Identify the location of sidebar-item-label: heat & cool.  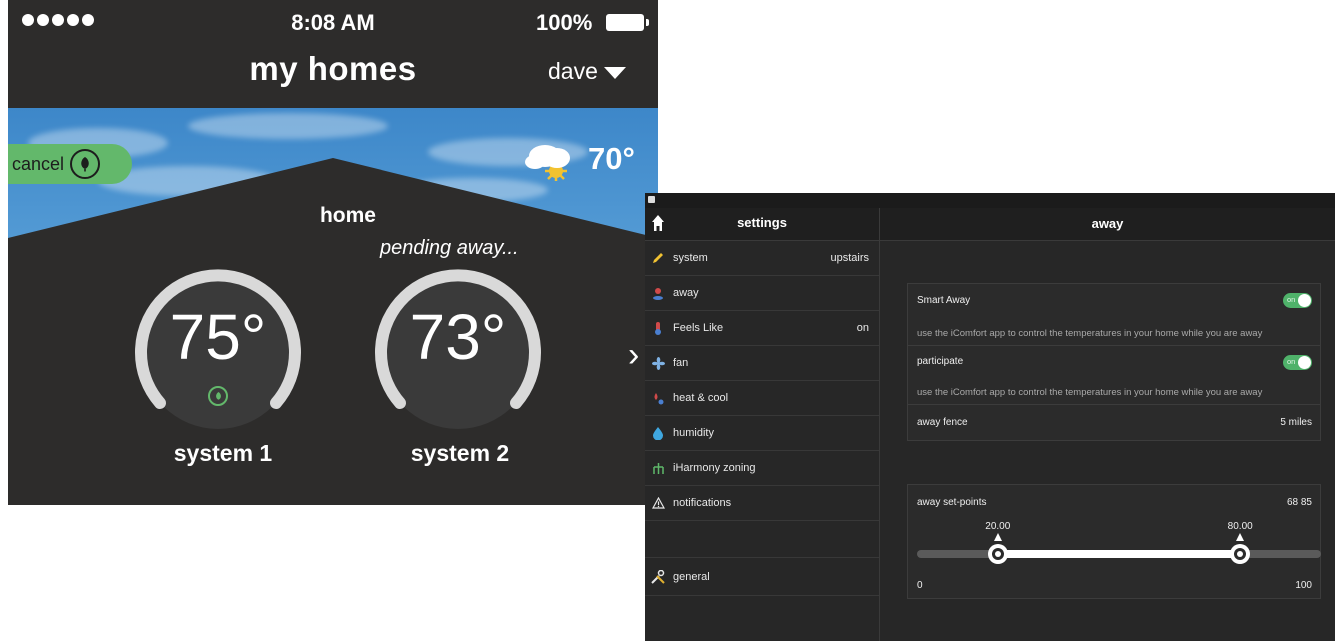
(701, 398).